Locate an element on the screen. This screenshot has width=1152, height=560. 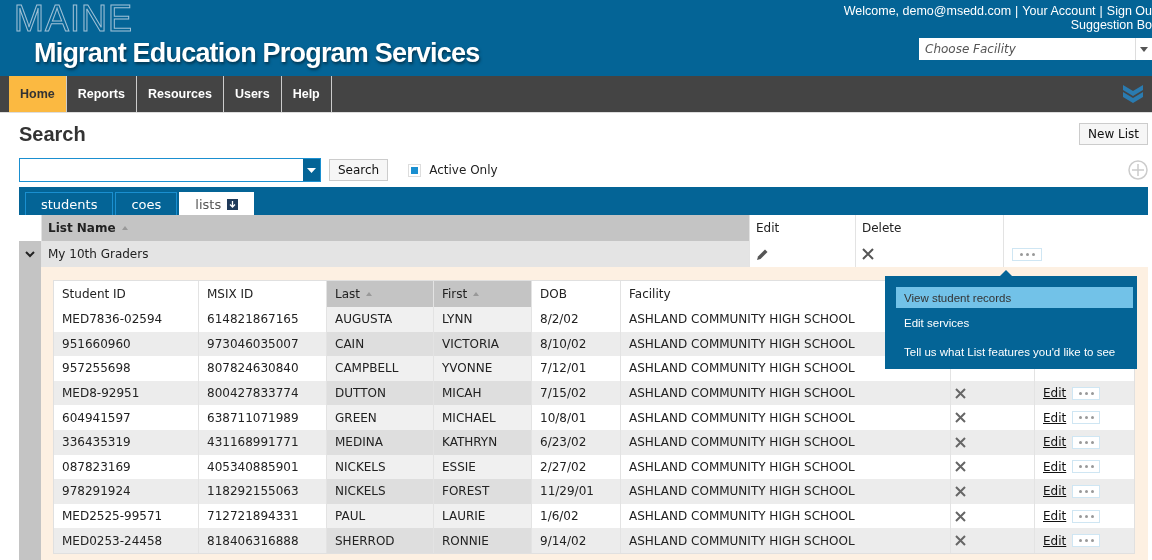
table-cell: 431168991771 is located at coordinates (262, 442).